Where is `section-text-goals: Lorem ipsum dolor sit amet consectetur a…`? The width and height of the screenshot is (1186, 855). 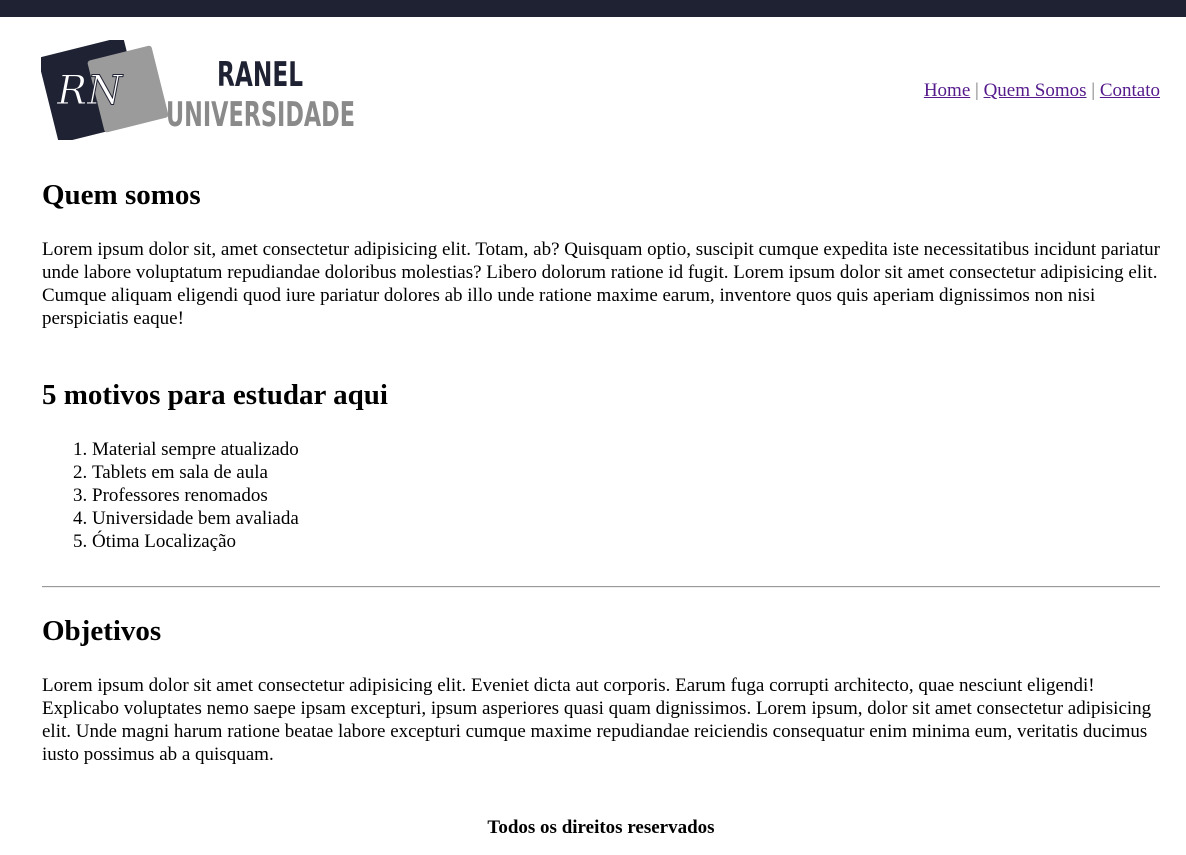
section-text-goals: Lorem ipsum dolor sit amet consectetur a… is located at coordinates (597, 720).